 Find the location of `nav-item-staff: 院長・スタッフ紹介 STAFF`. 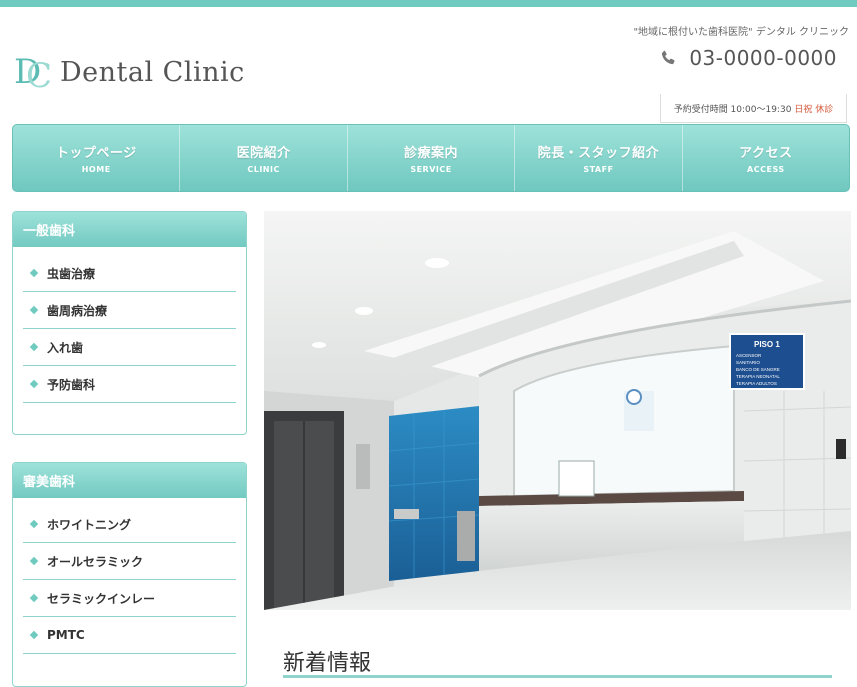

nav-item-staff: 院長・スタッフ紹介 STAFF is located at coordinates (599, 158).